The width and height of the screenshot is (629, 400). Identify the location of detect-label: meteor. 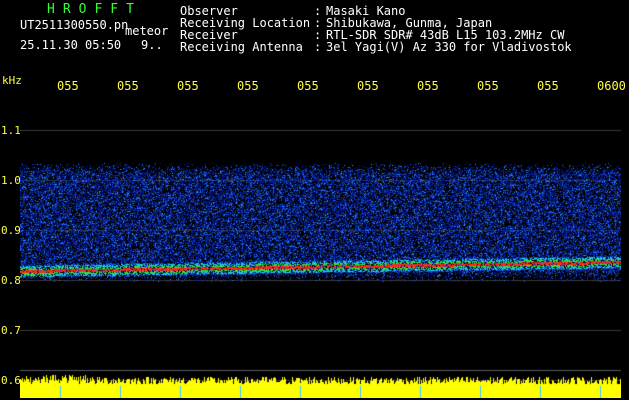
(147, 31).